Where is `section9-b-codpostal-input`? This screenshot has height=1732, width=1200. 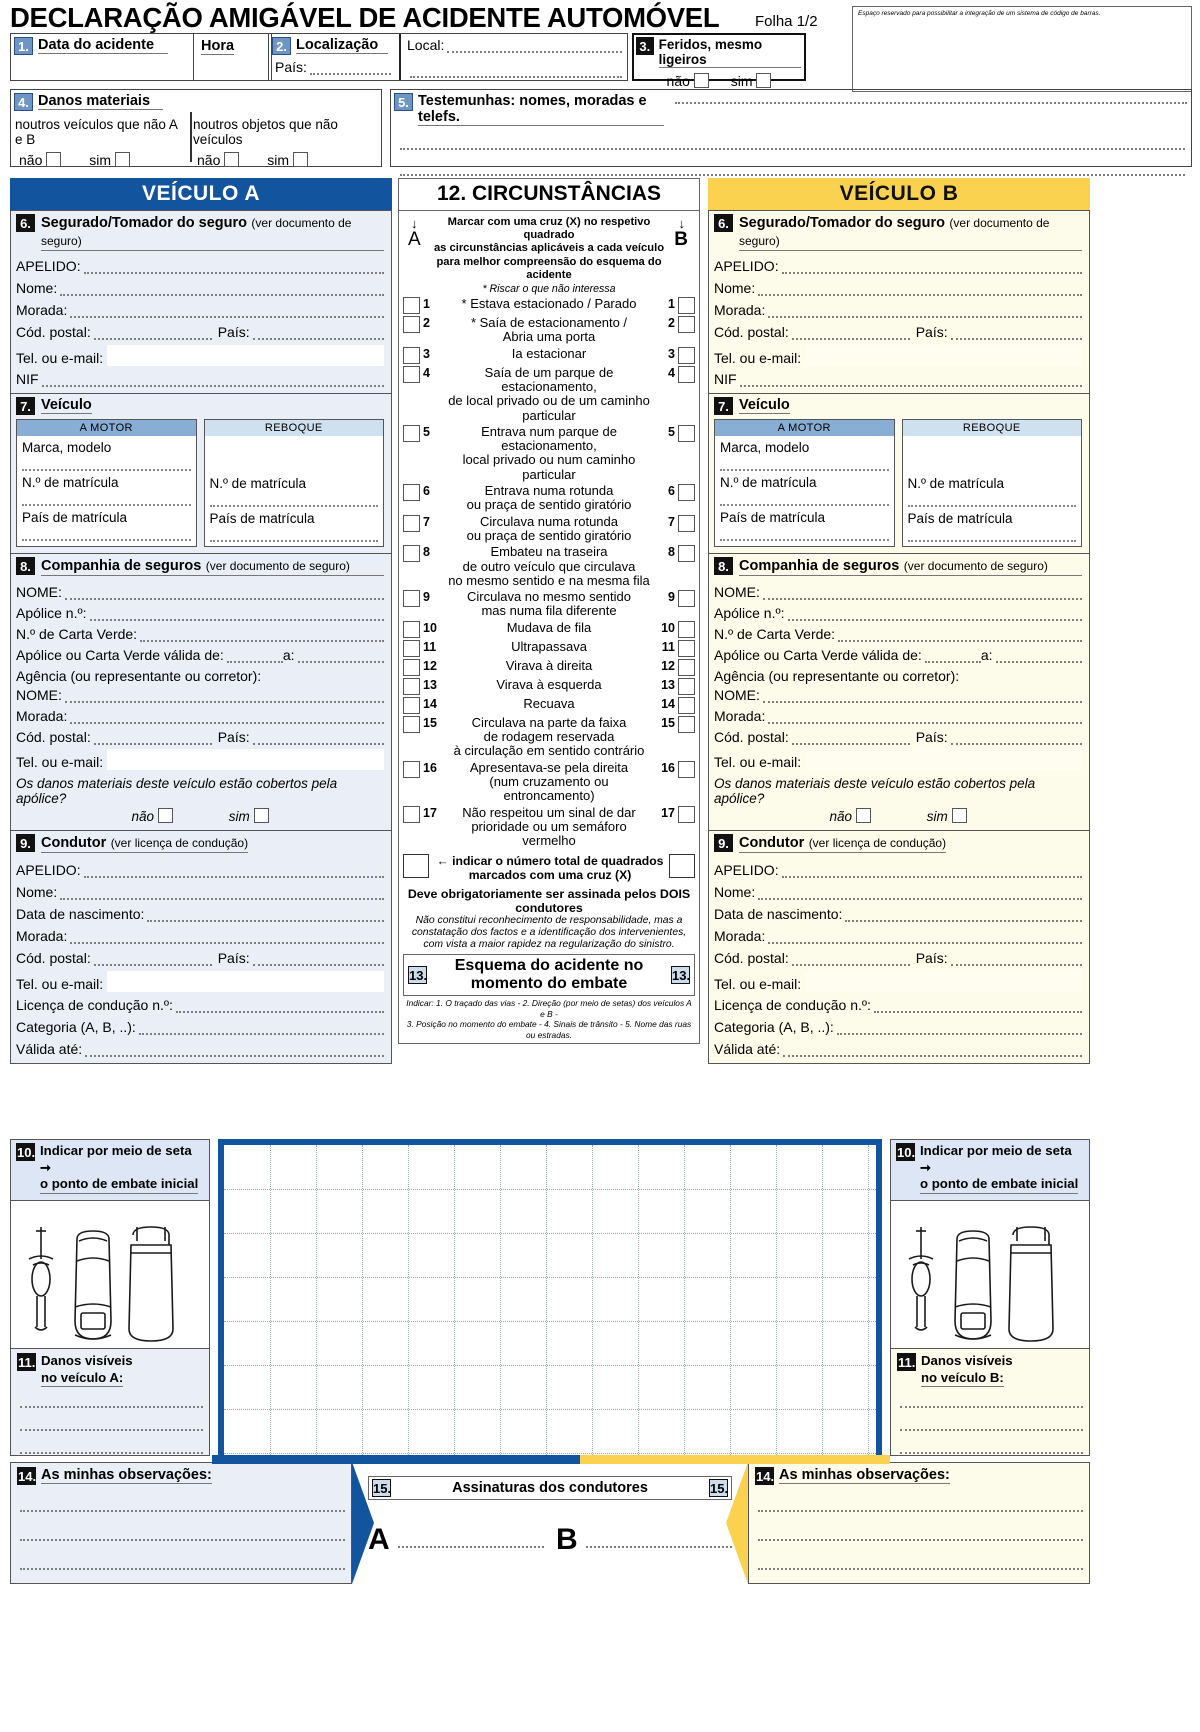
section9-b-codpostal-input is located at coordinates (850, 960).